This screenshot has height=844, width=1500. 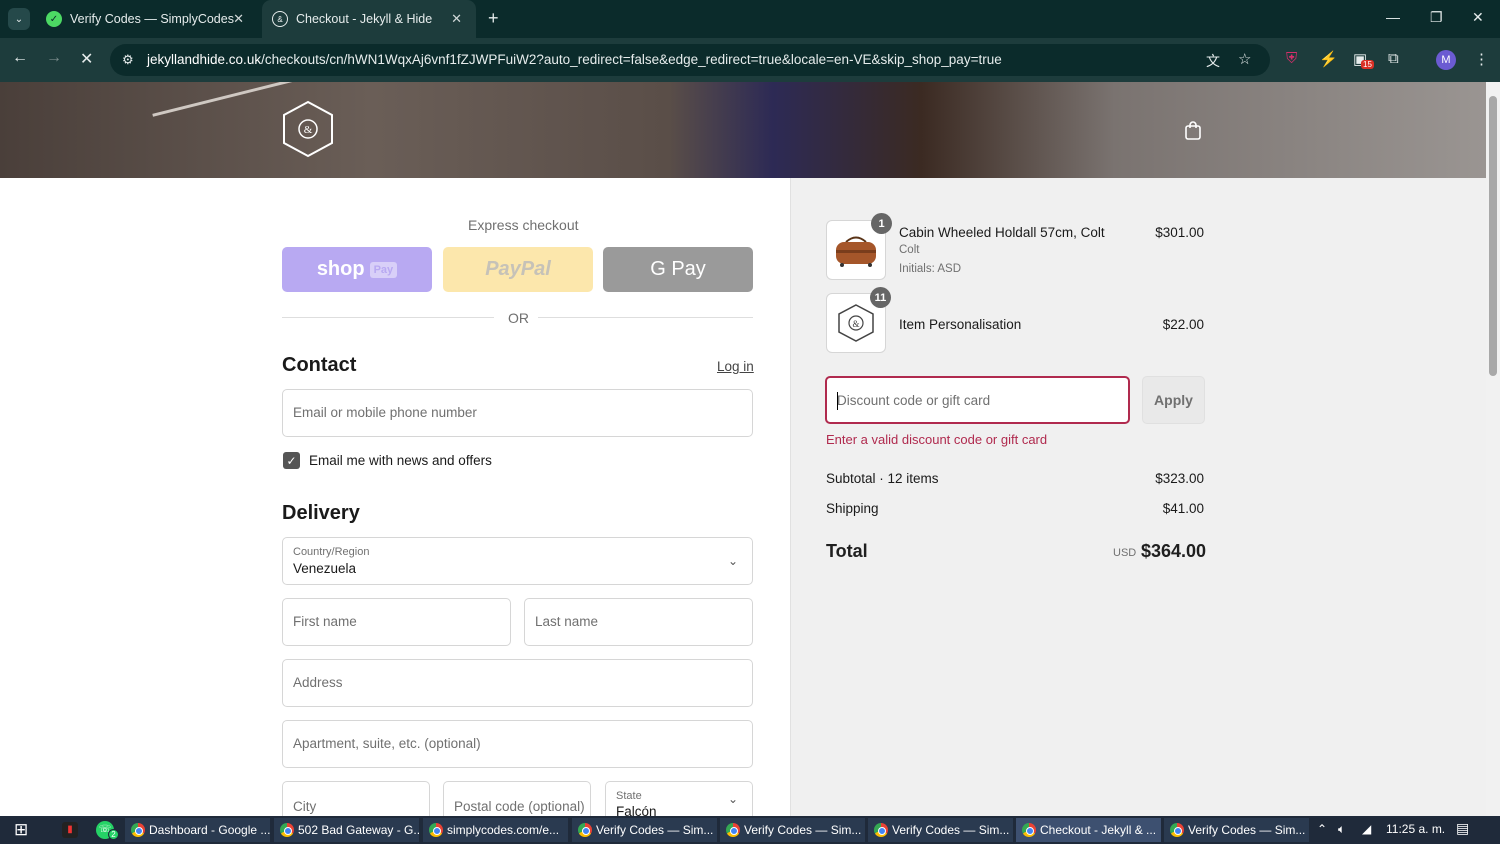 I want to click on quantity-badge: 1, so click(x=881, y=223).